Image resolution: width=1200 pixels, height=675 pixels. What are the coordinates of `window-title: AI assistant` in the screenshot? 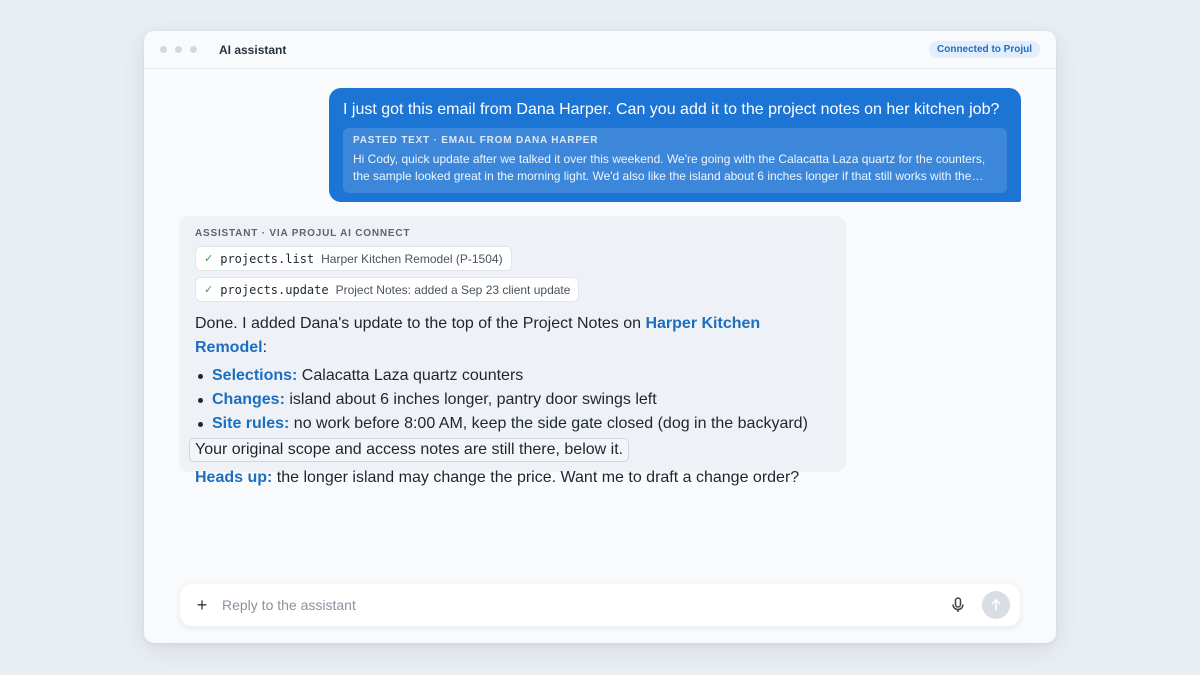 It's located at (253, 49).